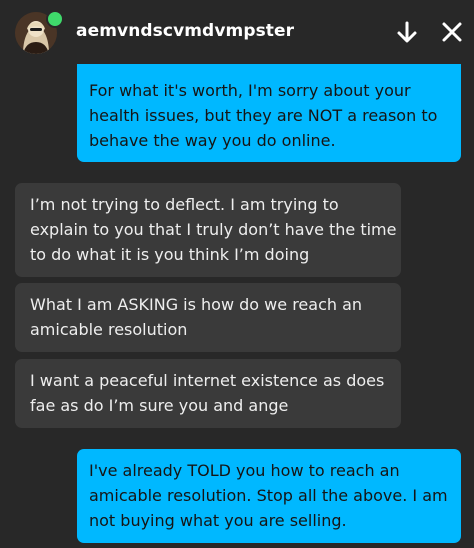  What do you see at coordinates (244, 470) in the screenshot?
I see `message-line: I've already TOLD you how to reach an` at bounding box center [244, 470].